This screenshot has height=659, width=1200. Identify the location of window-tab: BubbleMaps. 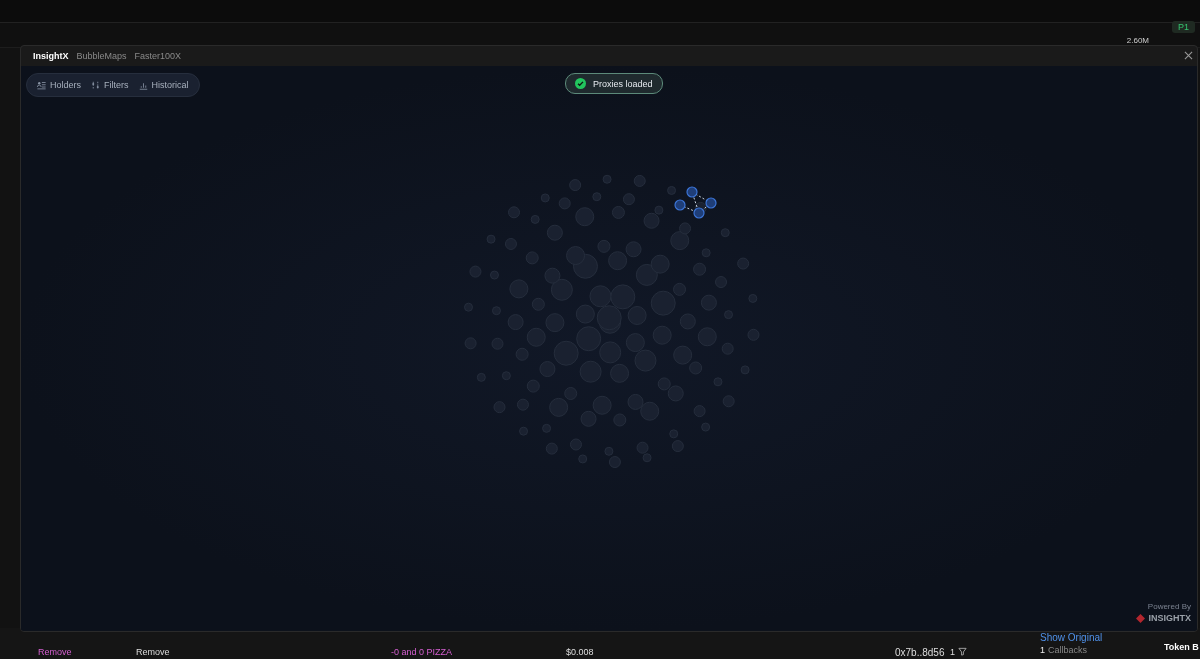
(101, 56).